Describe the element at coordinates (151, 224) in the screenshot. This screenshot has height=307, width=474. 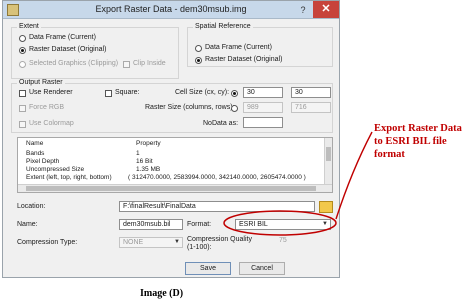
I see `name-input: dem30msub.bil` at that location.